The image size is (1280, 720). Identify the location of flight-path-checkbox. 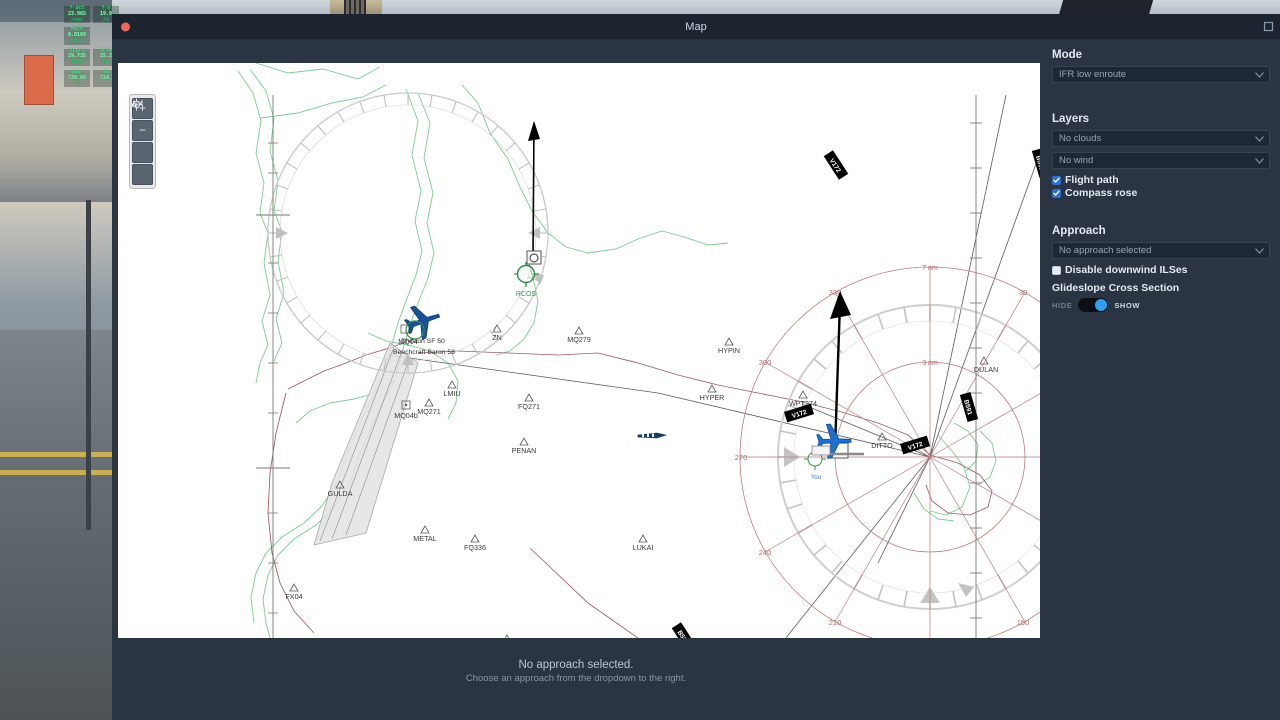
(1056, 180).